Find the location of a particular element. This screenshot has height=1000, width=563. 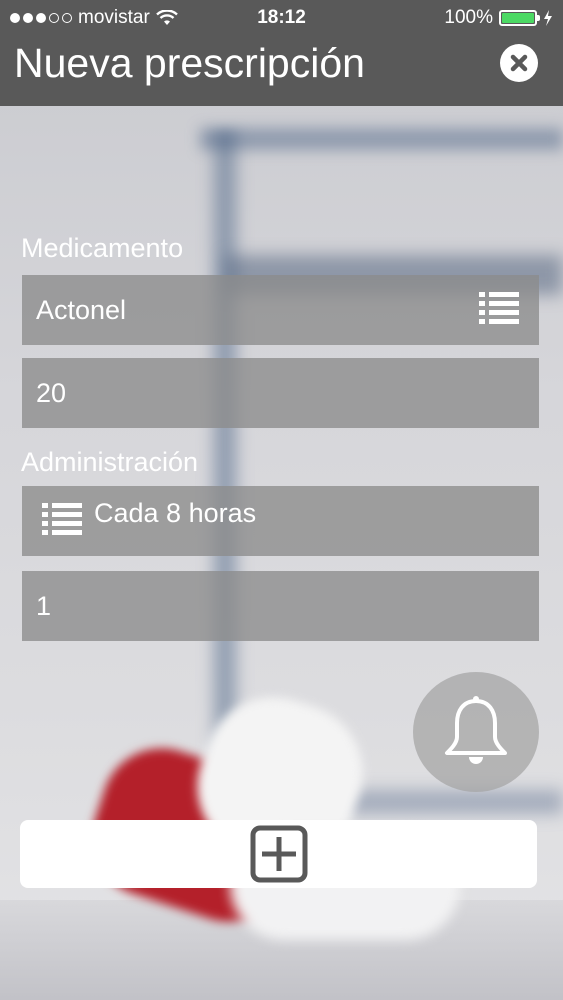

close-button is located at coordinates (519, 63).